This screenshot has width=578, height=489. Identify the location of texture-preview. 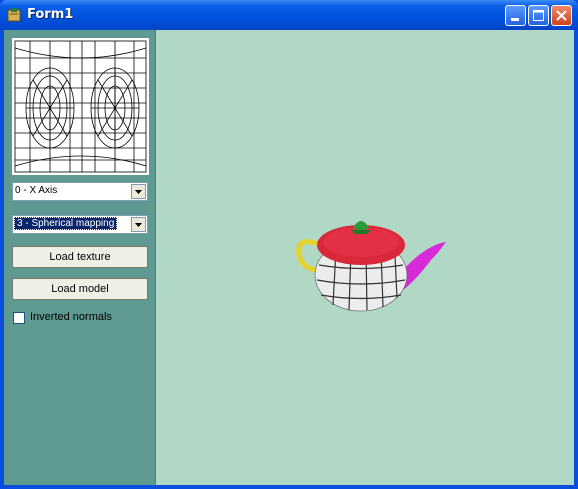
(80, 106).